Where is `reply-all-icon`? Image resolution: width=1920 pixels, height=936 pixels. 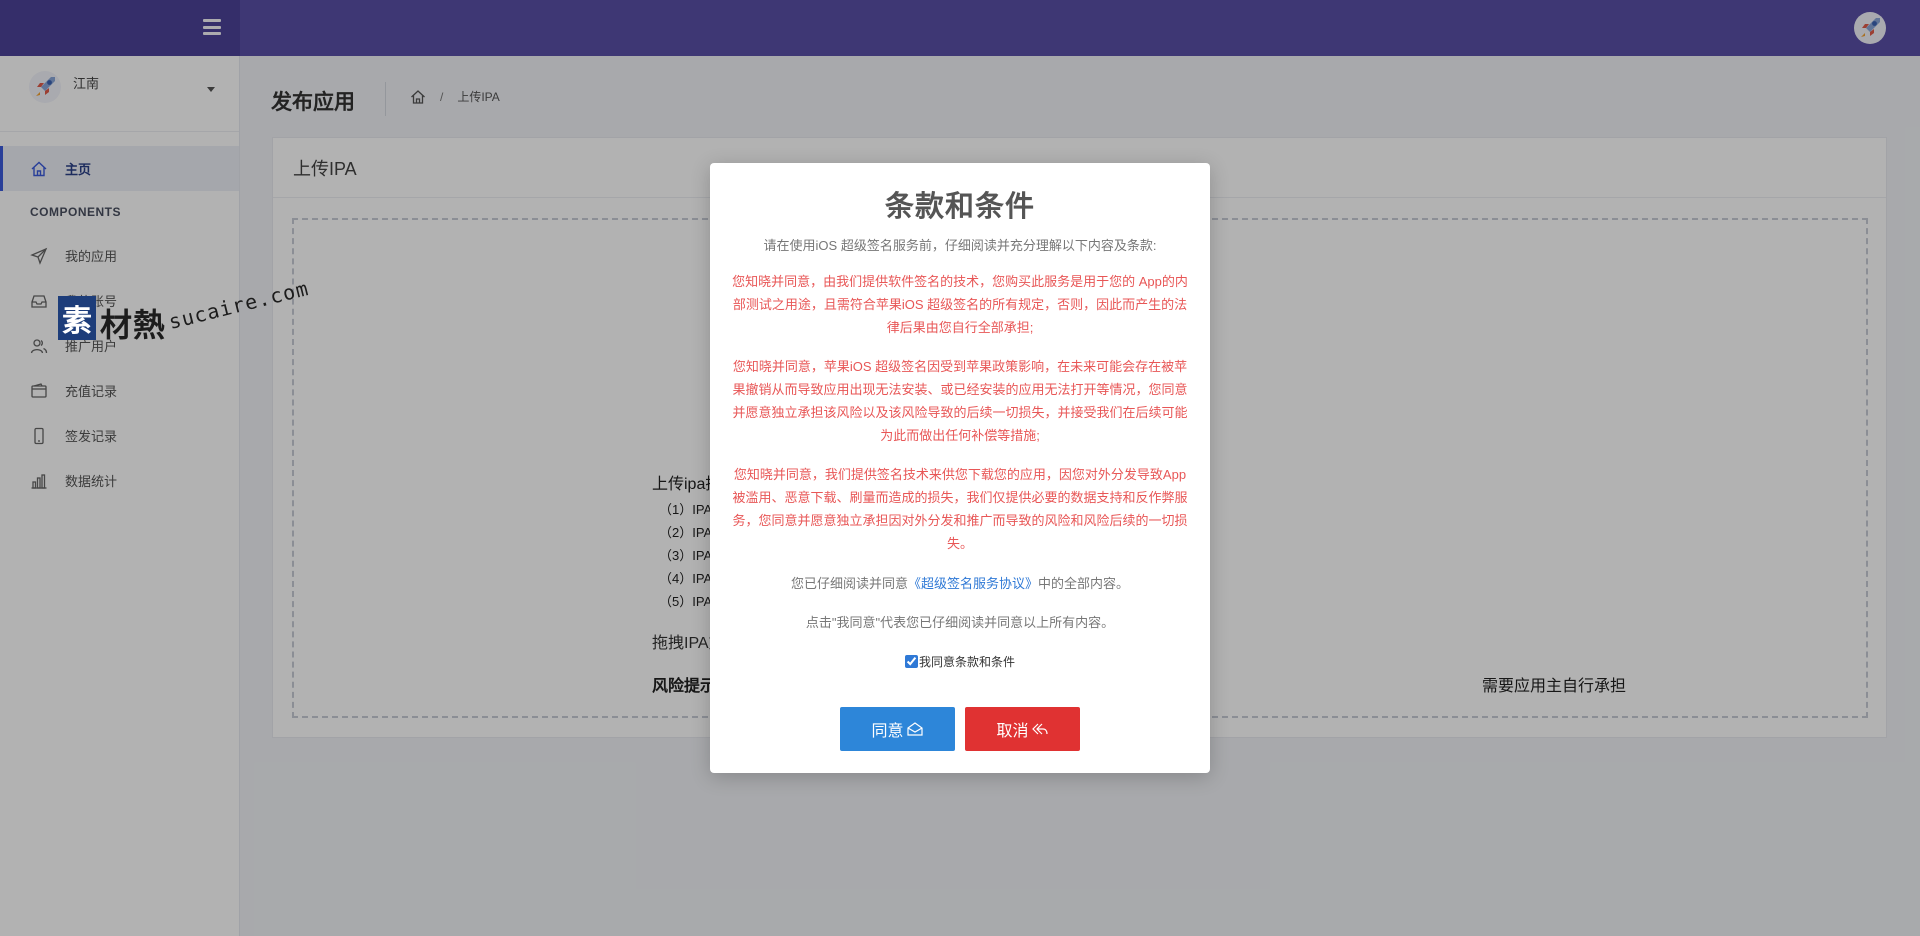 reply-all-icon is located at coordinates (1040, 729).